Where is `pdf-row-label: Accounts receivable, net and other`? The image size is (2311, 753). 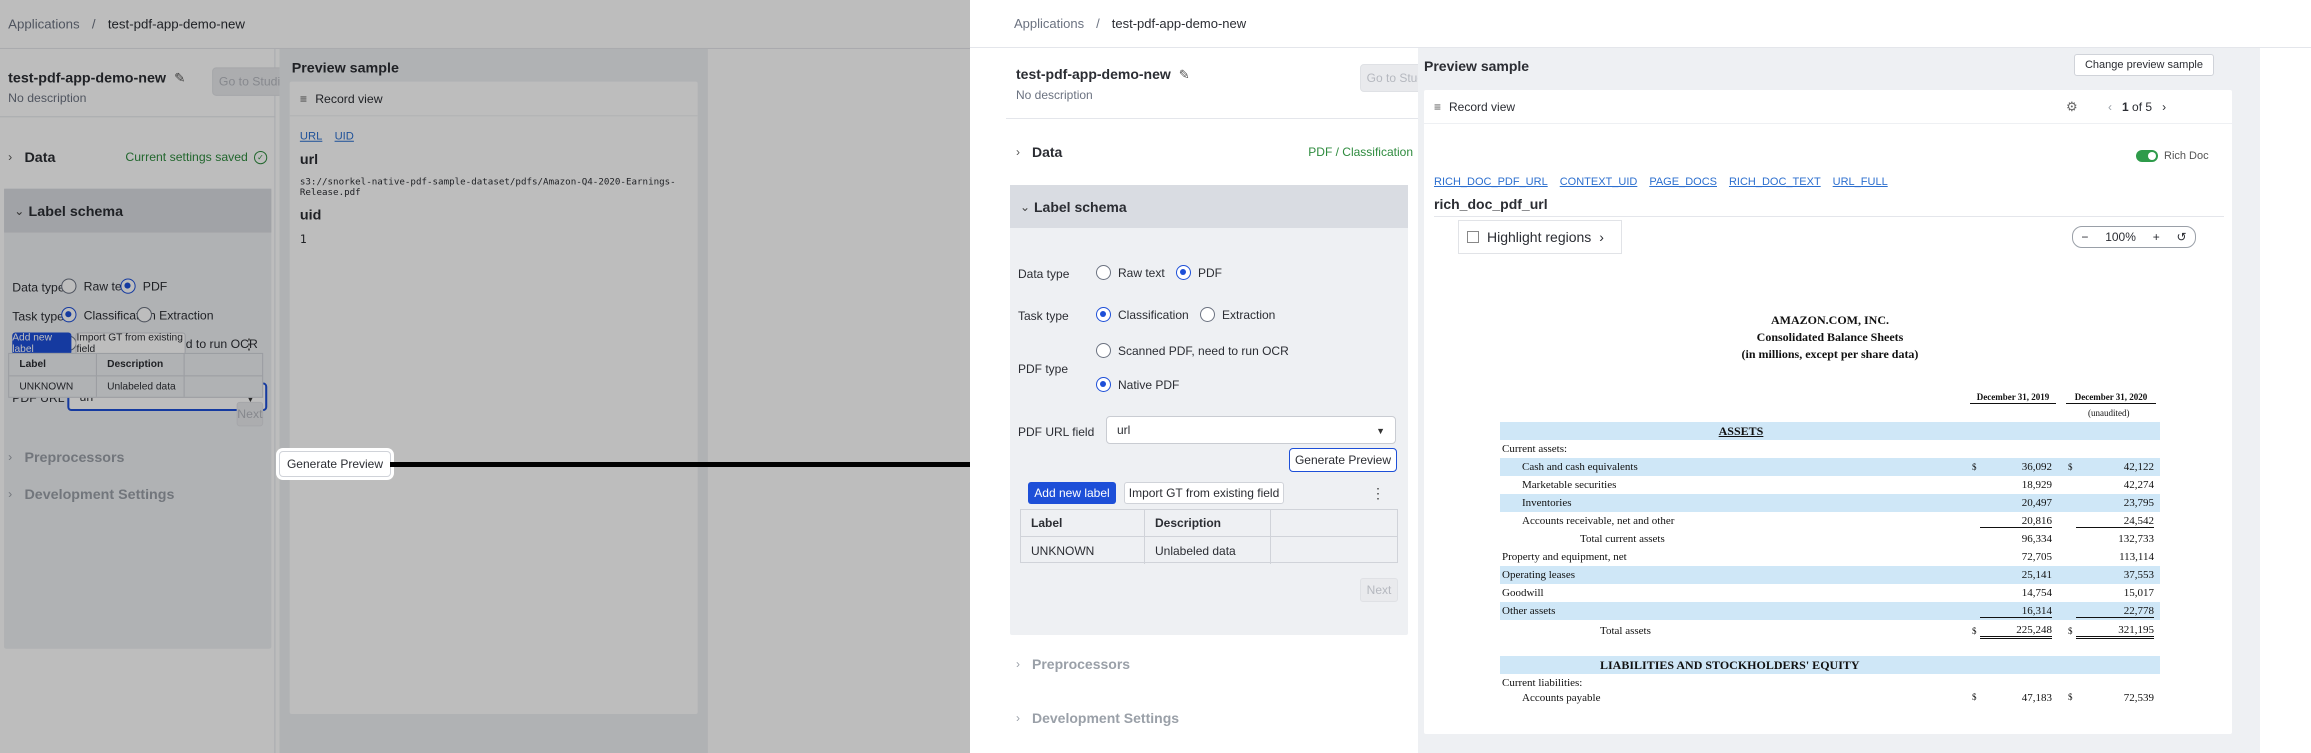 pdf-row-label: Accounts receivable, net and other is located at coordinates (1598, 521).